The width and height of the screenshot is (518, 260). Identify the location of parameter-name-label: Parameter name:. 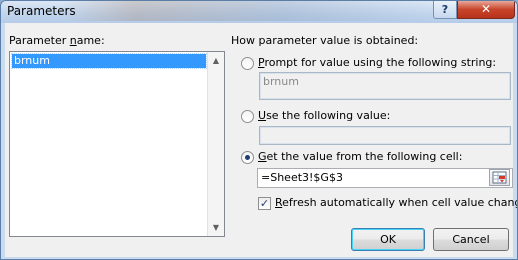
(57, 40).